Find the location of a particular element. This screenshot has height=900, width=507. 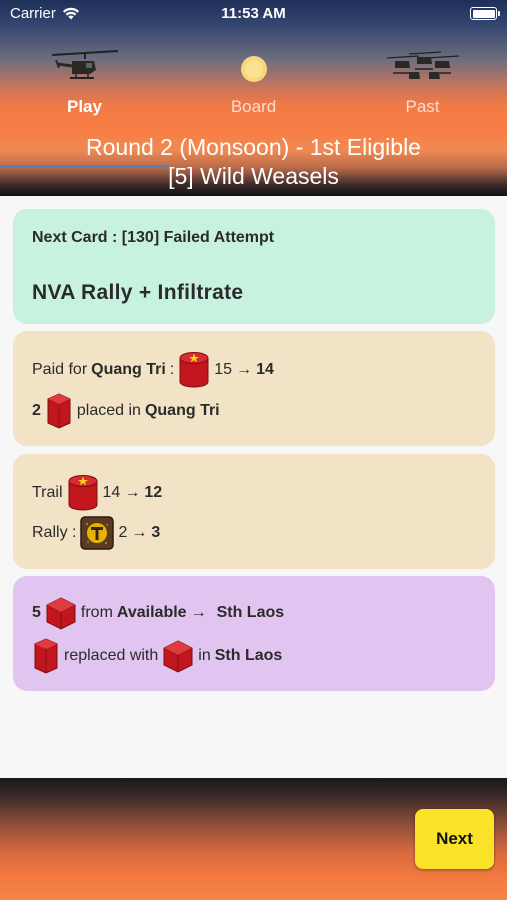

placed-location: Quang Tri is located at coordinates (182, 410).